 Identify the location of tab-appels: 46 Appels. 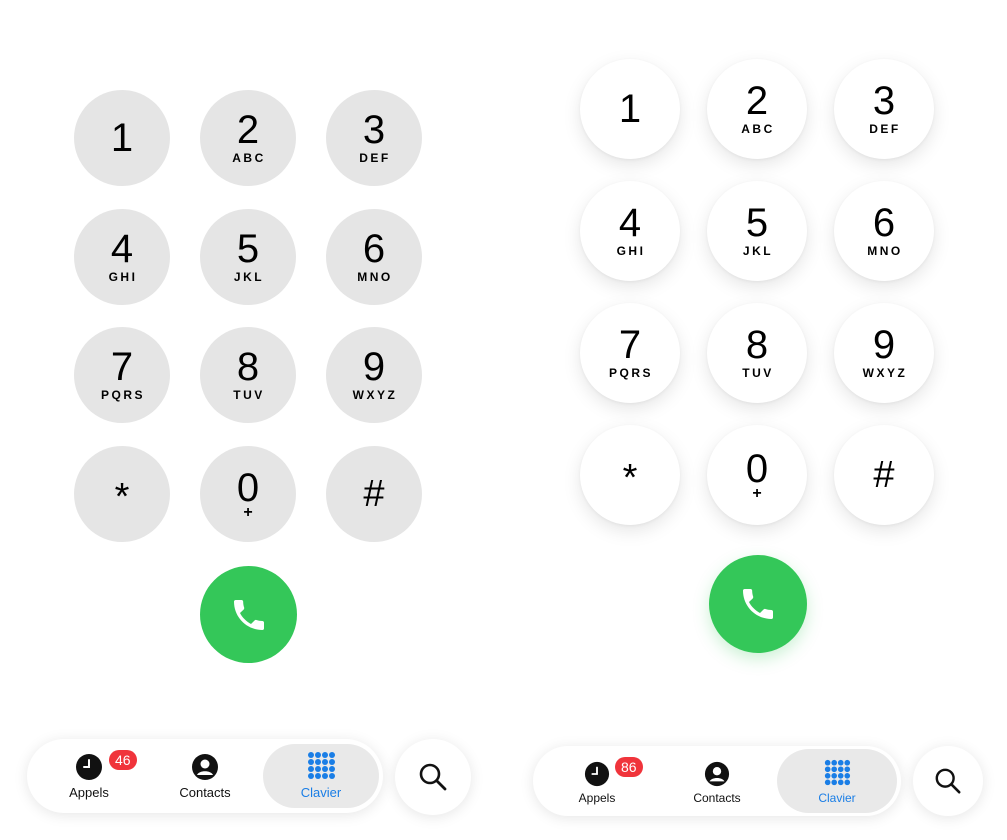
(89, 776).